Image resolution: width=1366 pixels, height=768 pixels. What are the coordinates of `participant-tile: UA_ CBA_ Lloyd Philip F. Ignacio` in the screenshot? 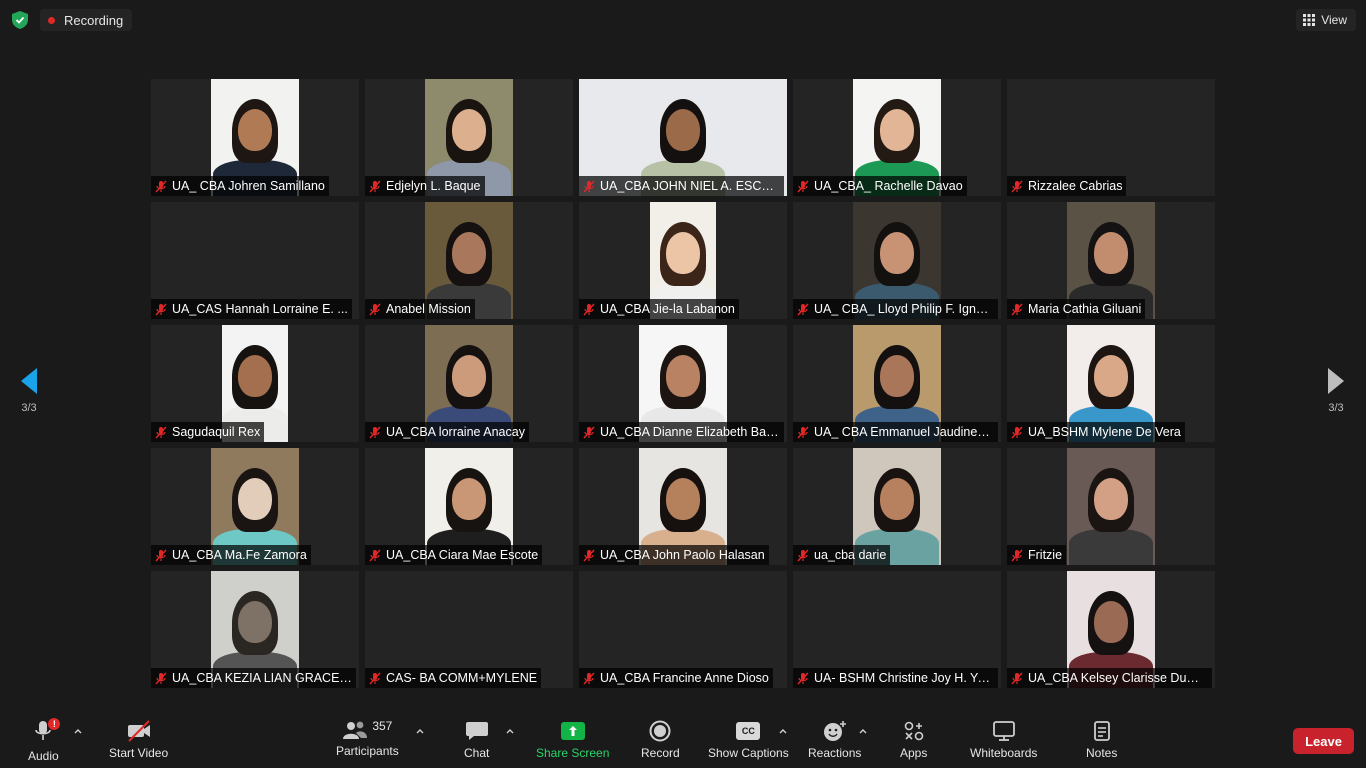 It's located at (897, 260).